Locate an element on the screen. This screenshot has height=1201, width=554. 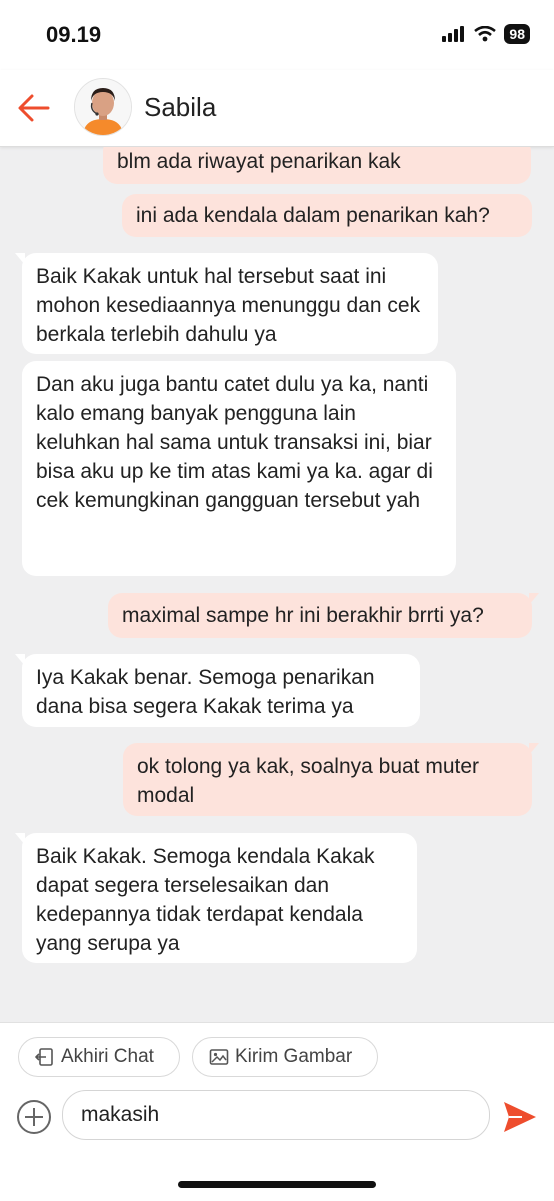
back-arrow-icon is located at coordinates (34, 108).